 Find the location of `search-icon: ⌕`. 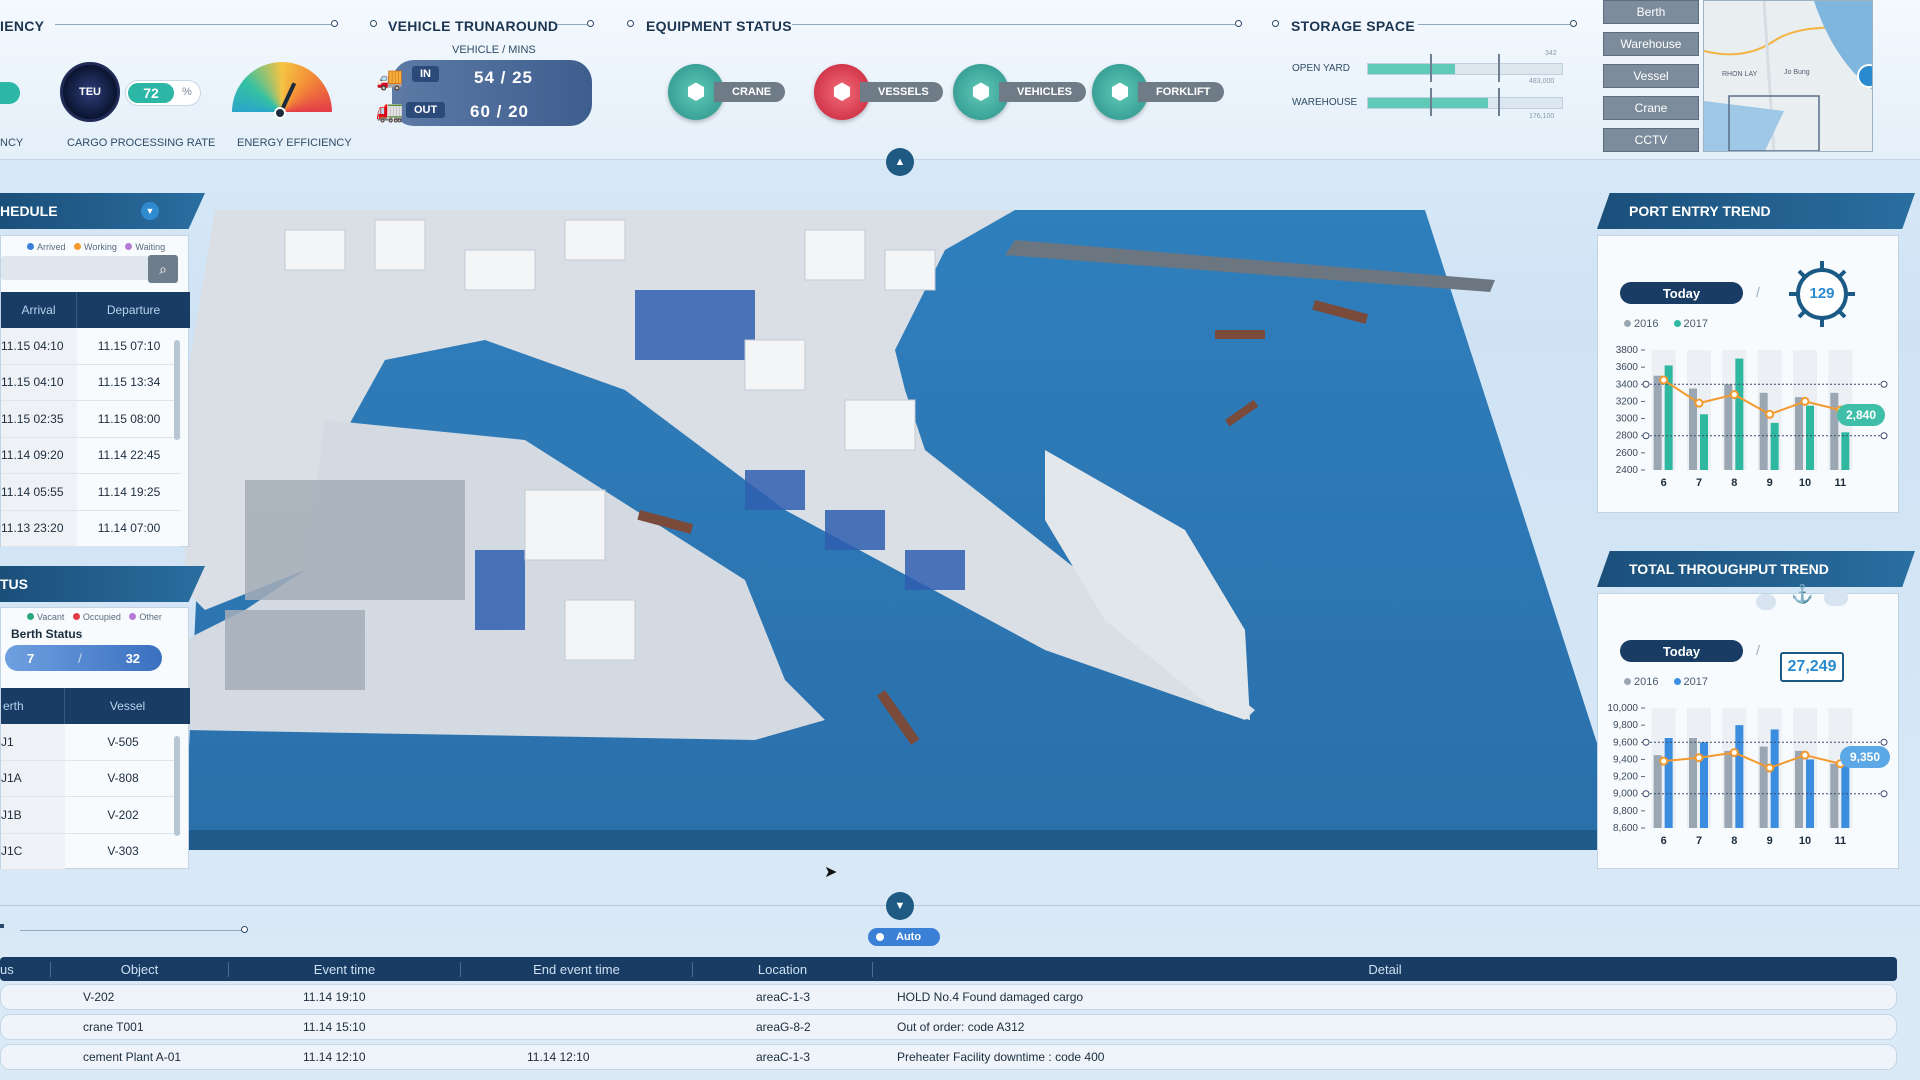

search-icon: ⌕ is located at coordinates (163, 269).